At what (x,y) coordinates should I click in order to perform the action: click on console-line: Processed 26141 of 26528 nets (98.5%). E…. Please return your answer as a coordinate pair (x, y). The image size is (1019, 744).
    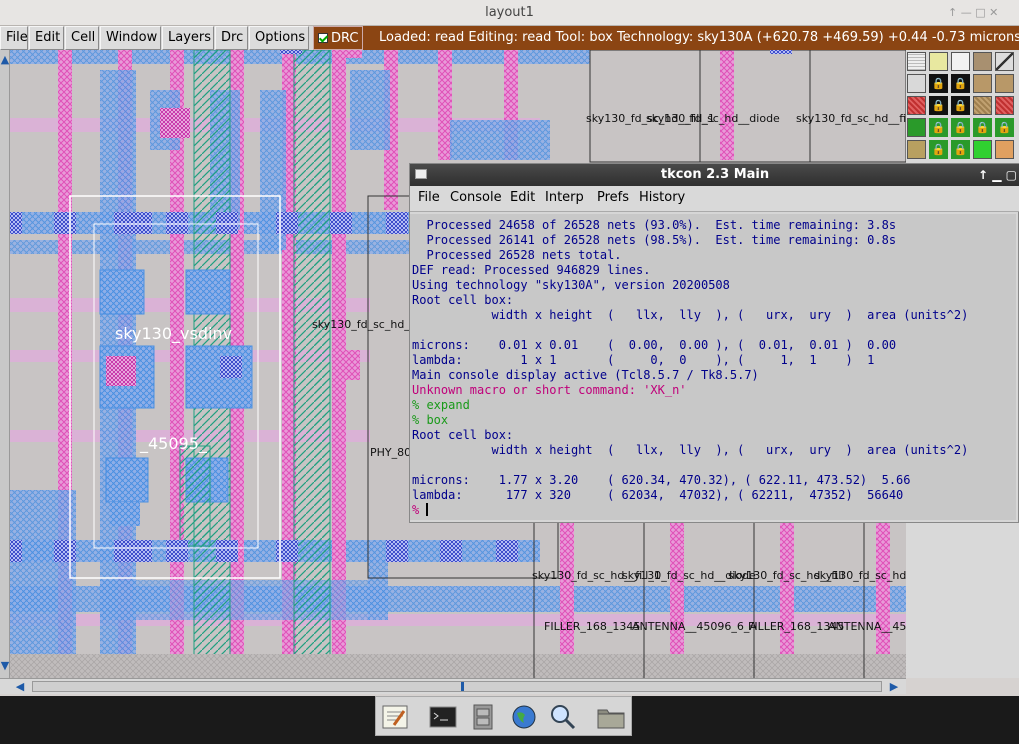
    Looking at the image, I should click on (654, 240).